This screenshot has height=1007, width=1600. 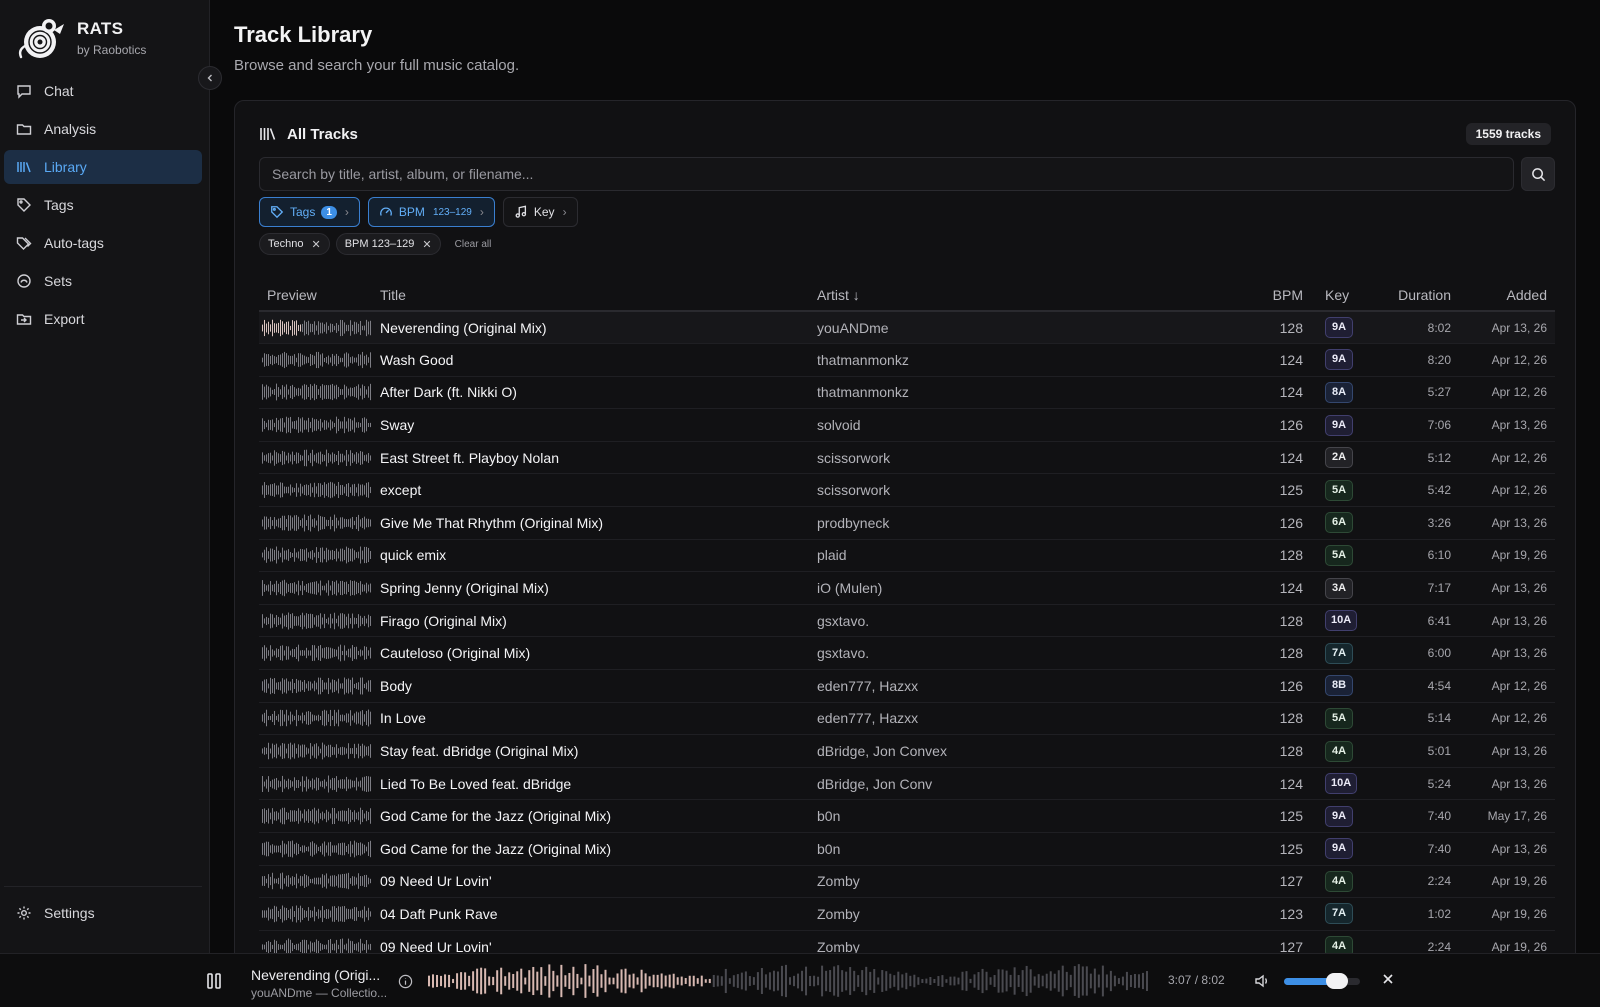 I want to click on collapse-sidebar-button, so click(x=210, y=78).